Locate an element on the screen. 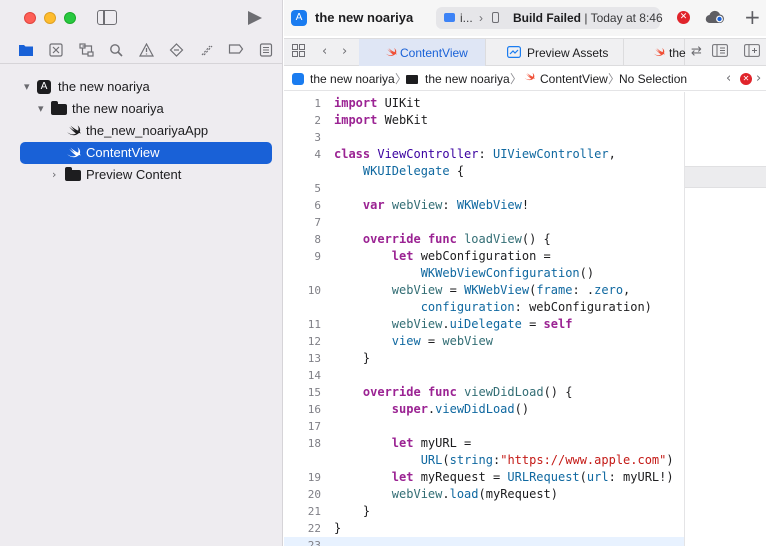 Image resolution: width=766 pixels, height=546 pixels. code-line: 7 is located at coordinates (484, 222).